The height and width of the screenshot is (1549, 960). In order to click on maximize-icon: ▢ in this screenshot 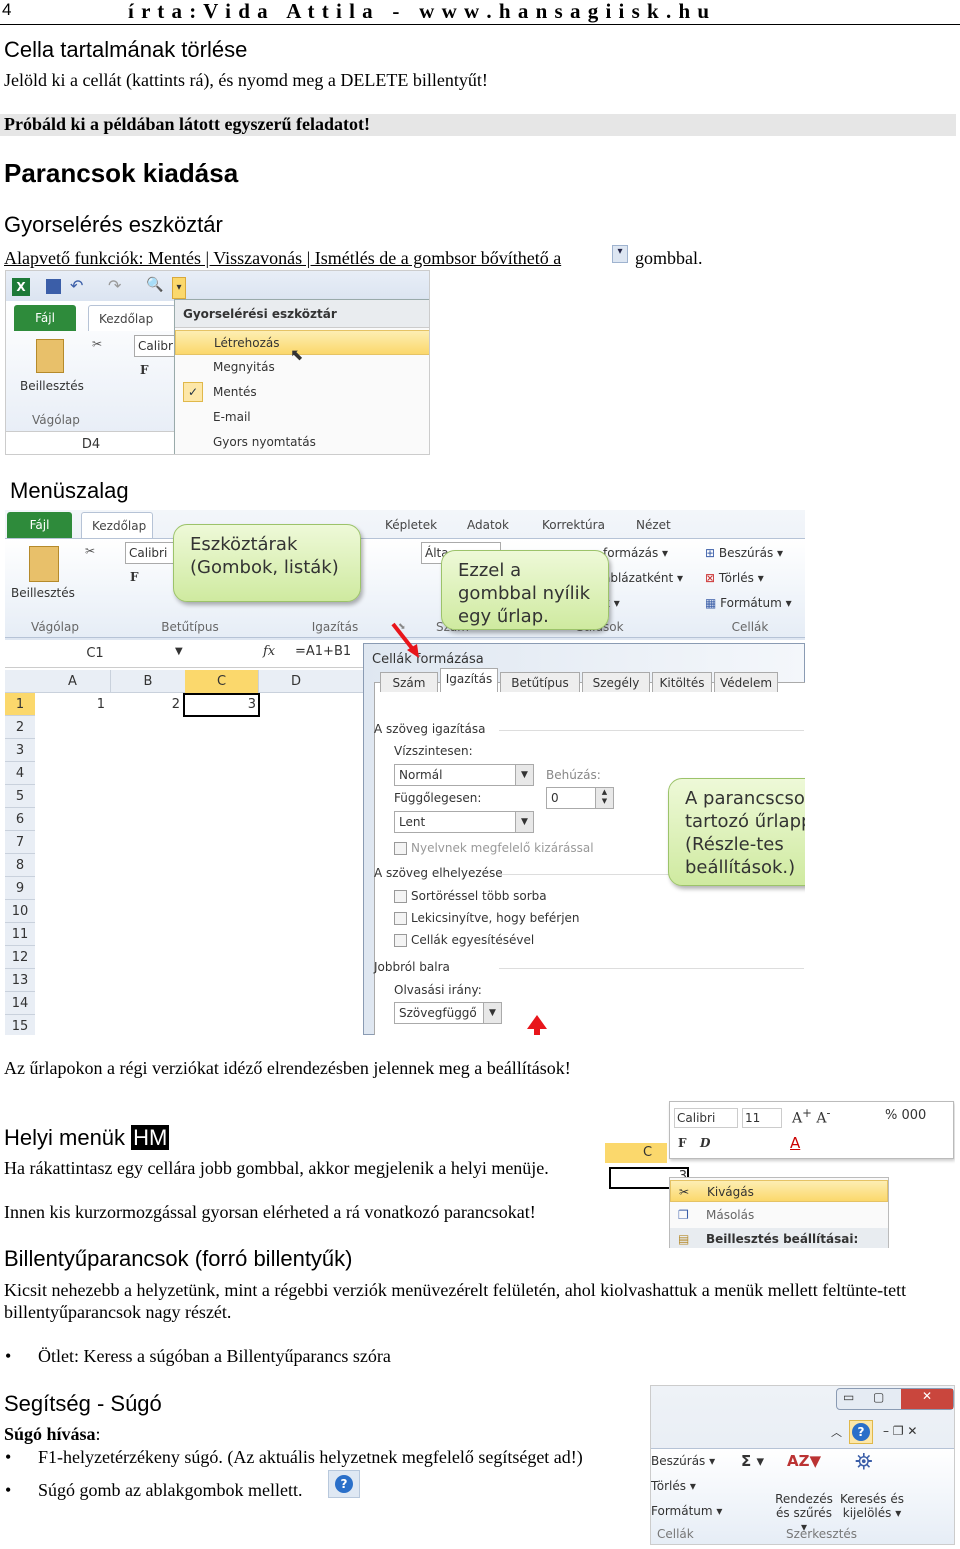, I will do `click(878, 1397)`.